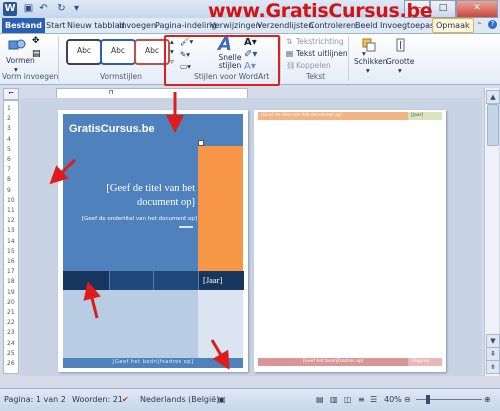 Image resolution: width=500 pixels, height=411 pixels. What do you see at coordinates (393, 399) in the screenshot?
I see `zoom-level: 40%` at bounding box center [393, 399].